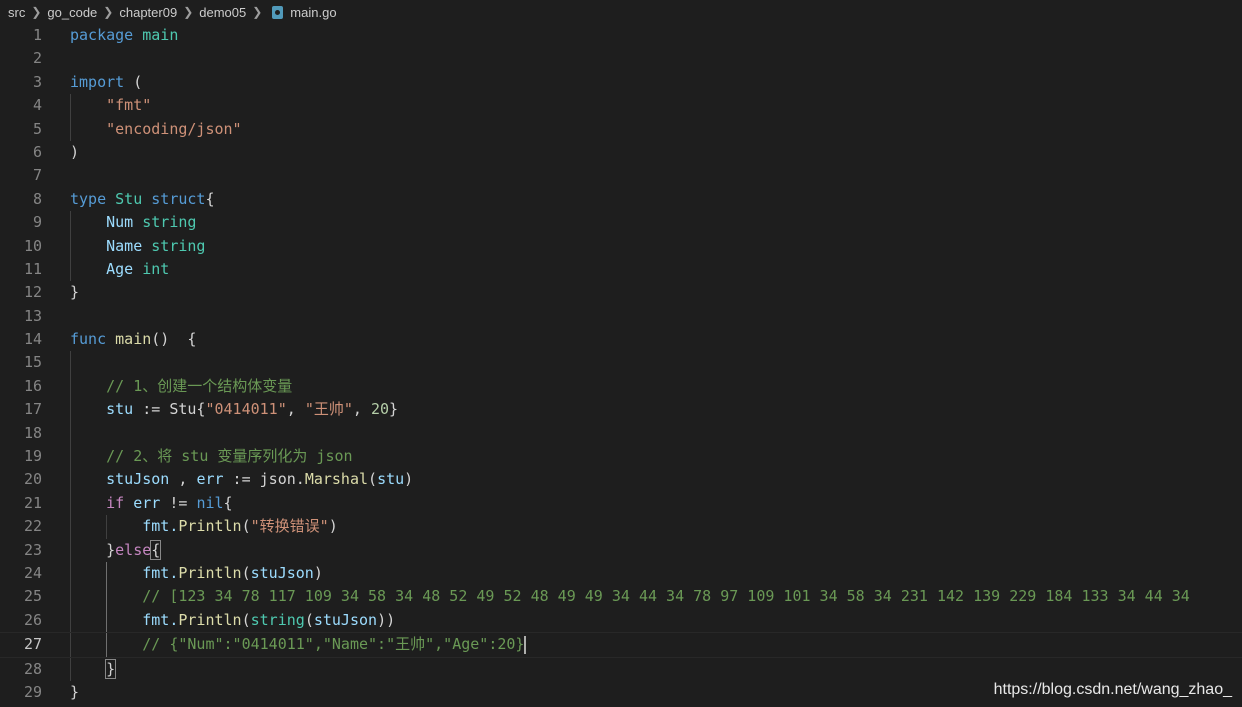  What do you see at coordinates (97, 81) in the screenshot?
I see `code-token: import` at bounding box center [97, 81].